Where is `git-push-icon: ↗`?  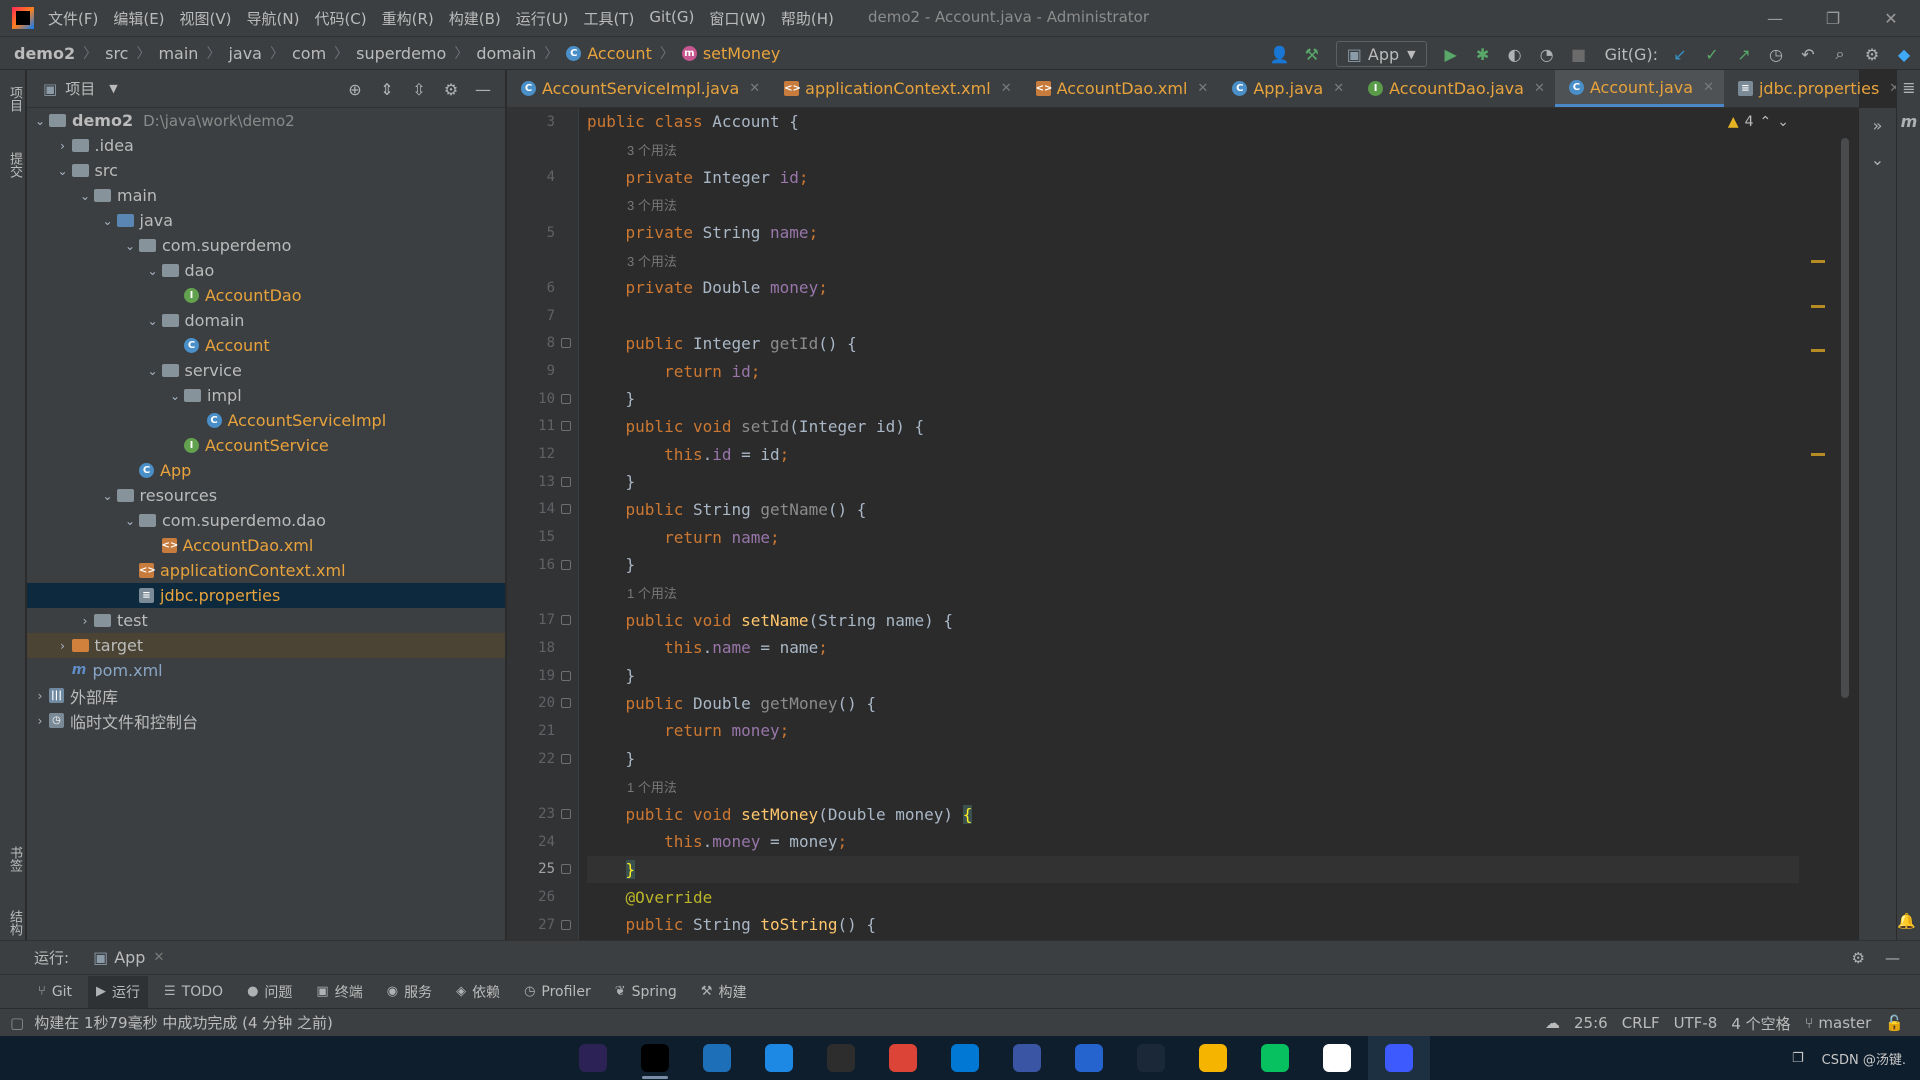
git-push-icon: ↗ is located at coordinates (1744, 54).